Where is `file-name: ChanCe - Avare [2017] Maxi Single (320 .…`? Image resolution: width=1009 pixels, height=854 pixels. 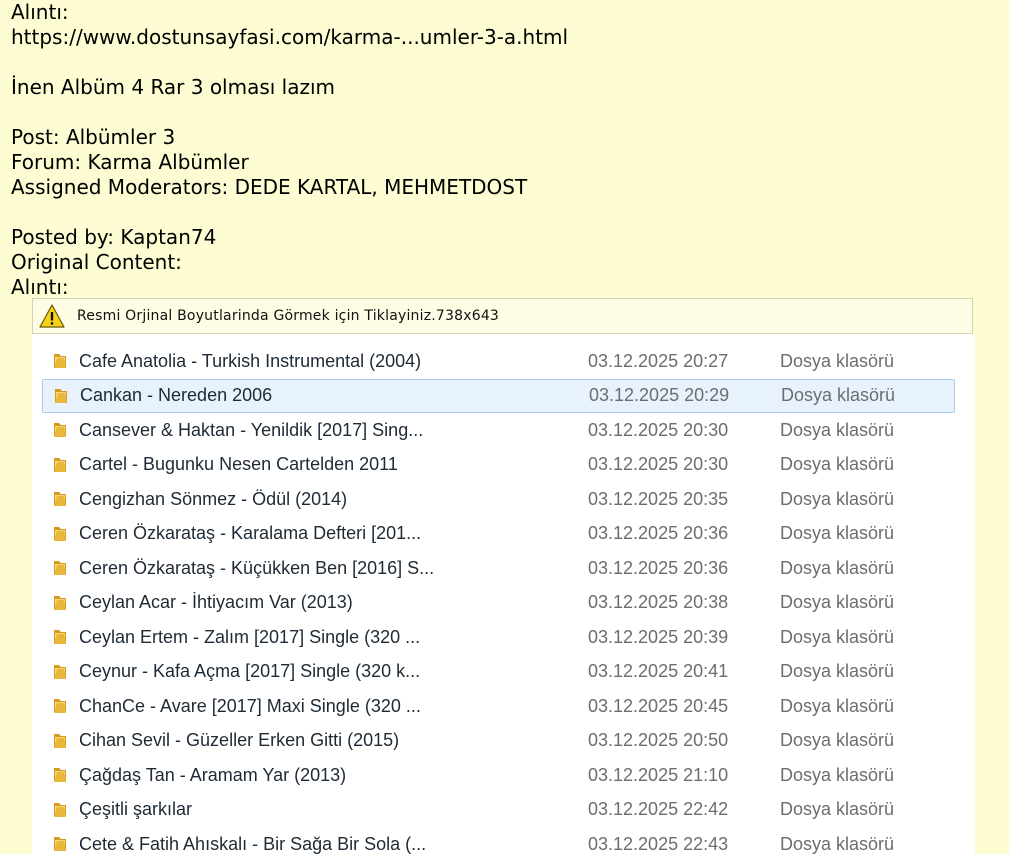
file-name: ChanCe - Avare [2017] Maxi Single (320 .… is located at coordinates (333, 706).